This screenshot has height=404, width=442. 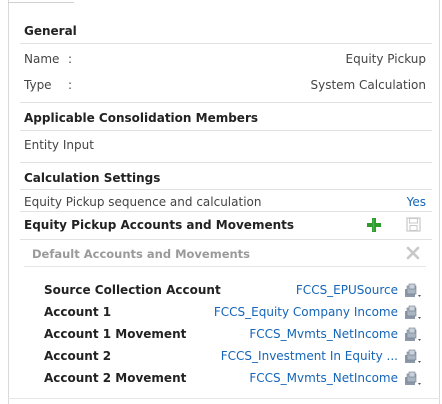 I want to click on name-colon: :, so click(x=70, y=59).